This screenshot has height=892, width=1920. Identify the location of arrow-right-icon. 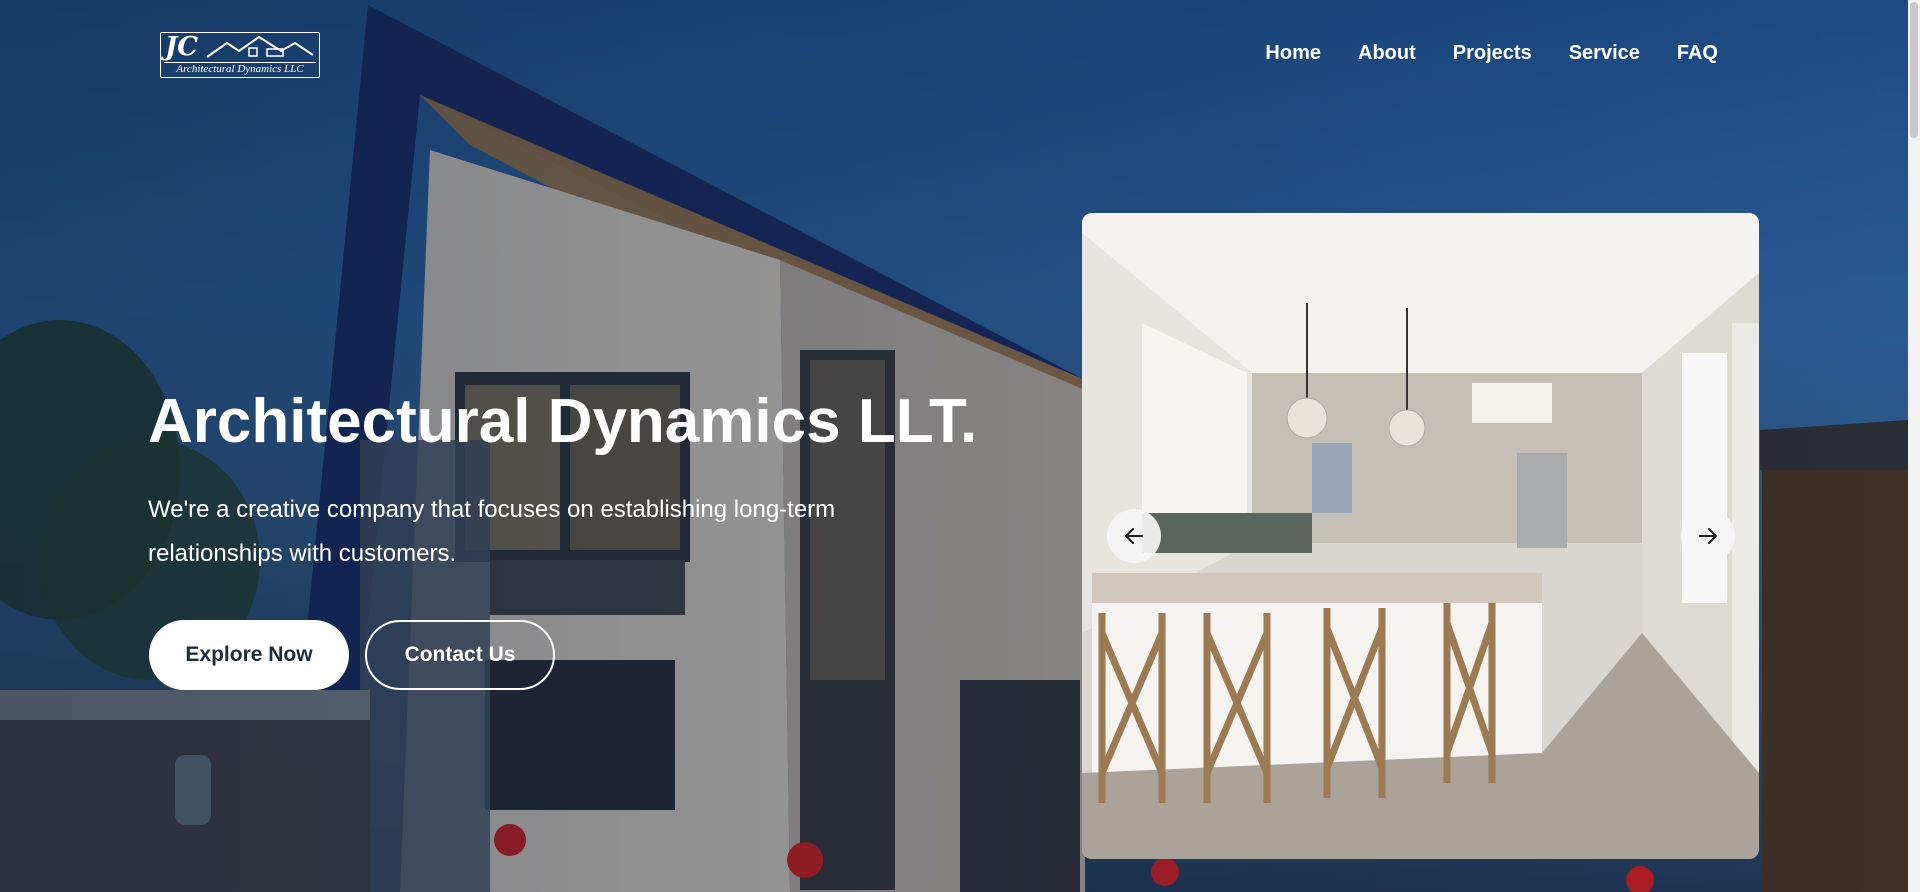
(1708, 536).